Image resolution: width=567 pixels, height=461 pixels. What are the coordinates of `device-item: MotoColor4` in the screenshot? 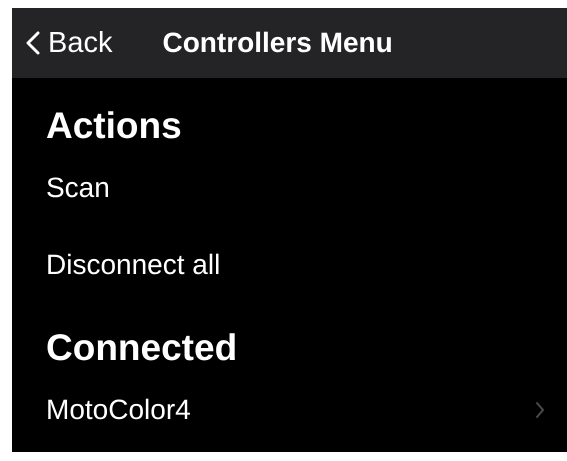 It's located at (118, 410).